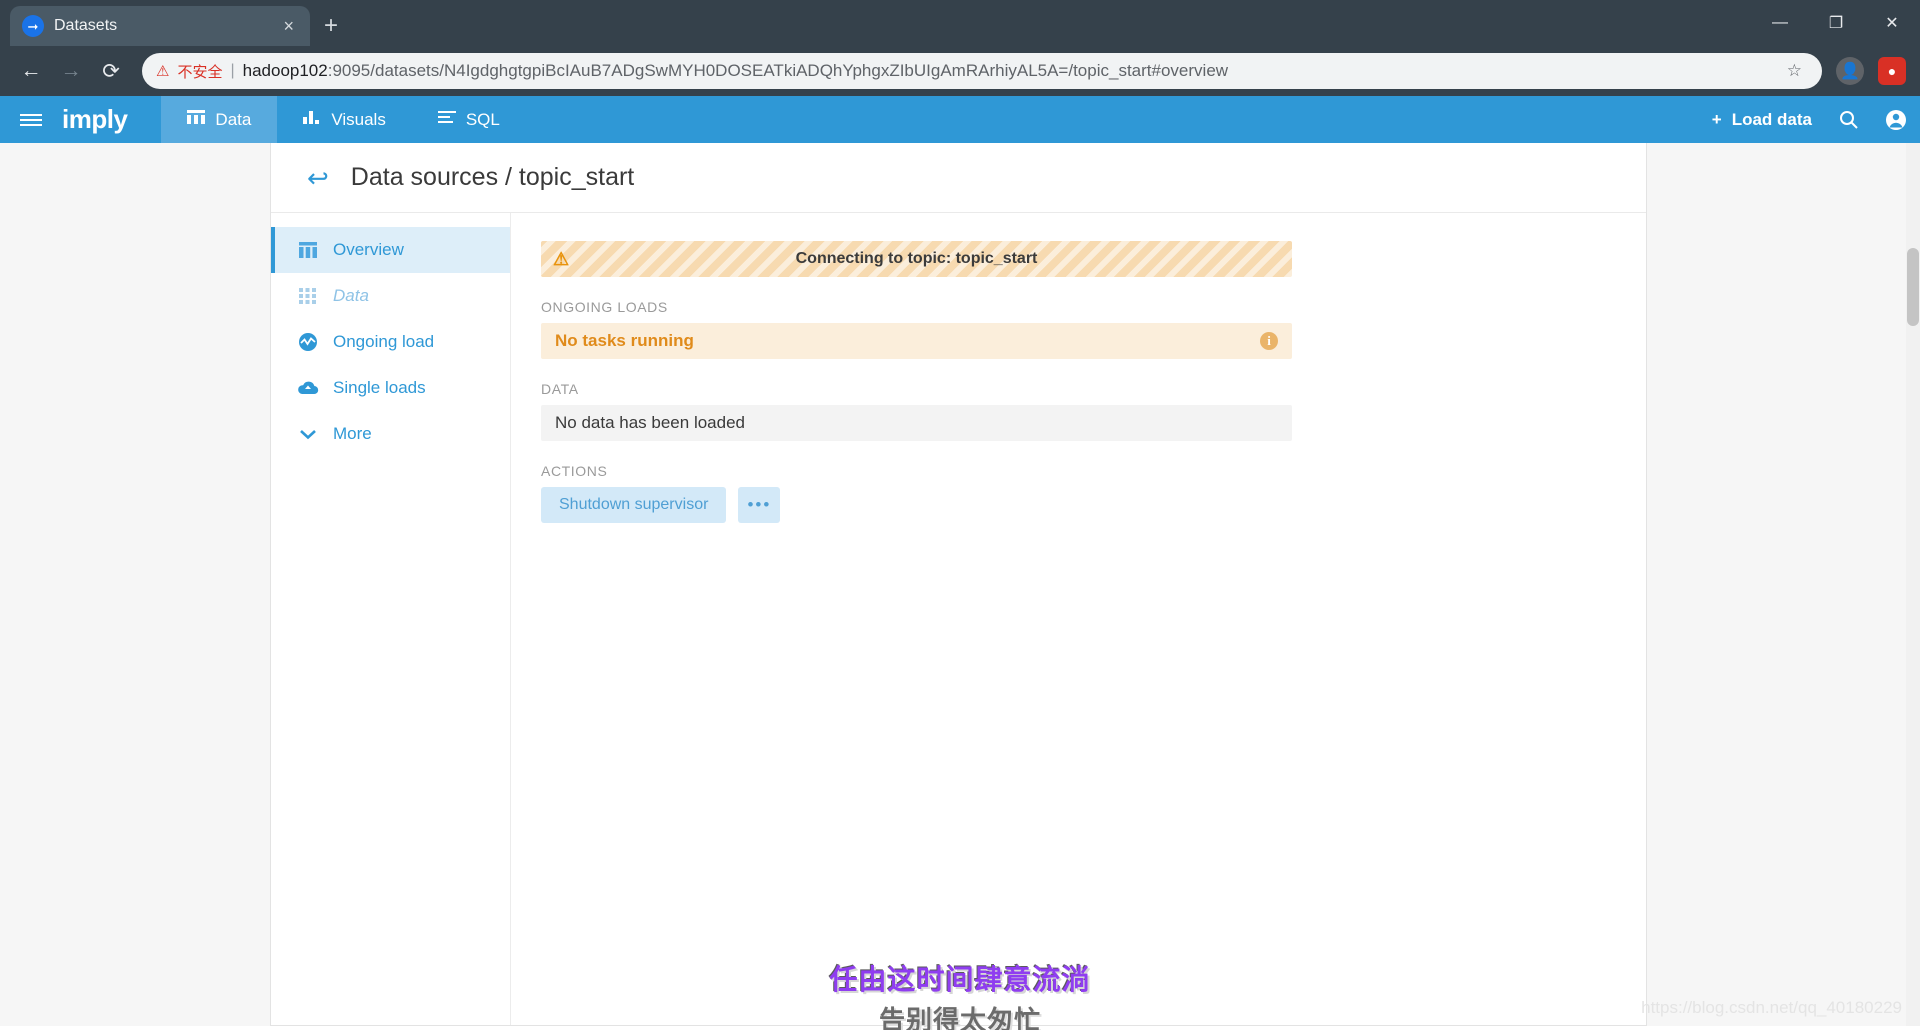  I want to click on grid-icon, so click(308, 296).